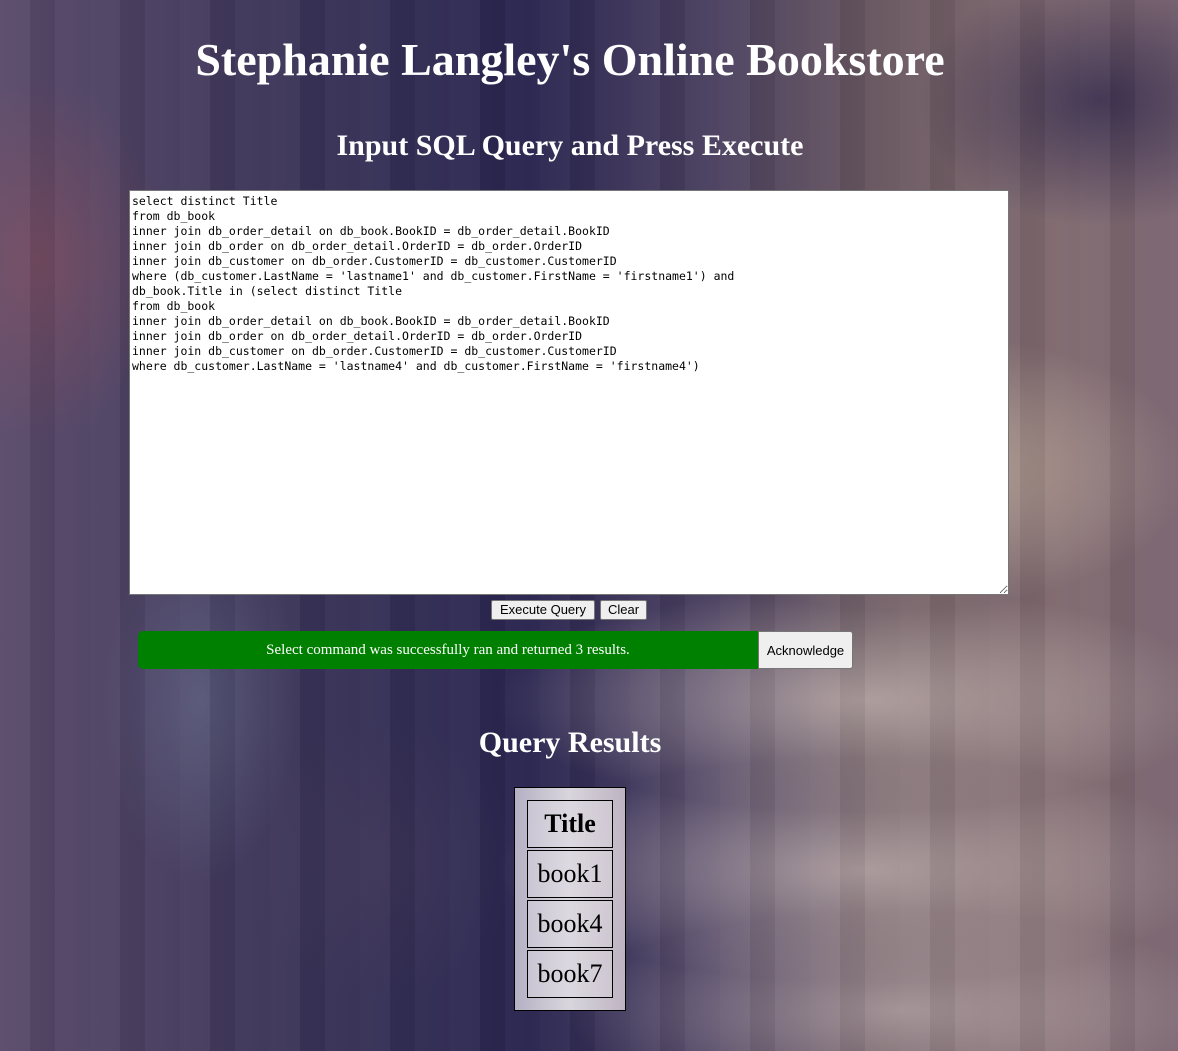  I want to click on page-title: Stephanie Langley's Online Bookstore, so click(570, 59).